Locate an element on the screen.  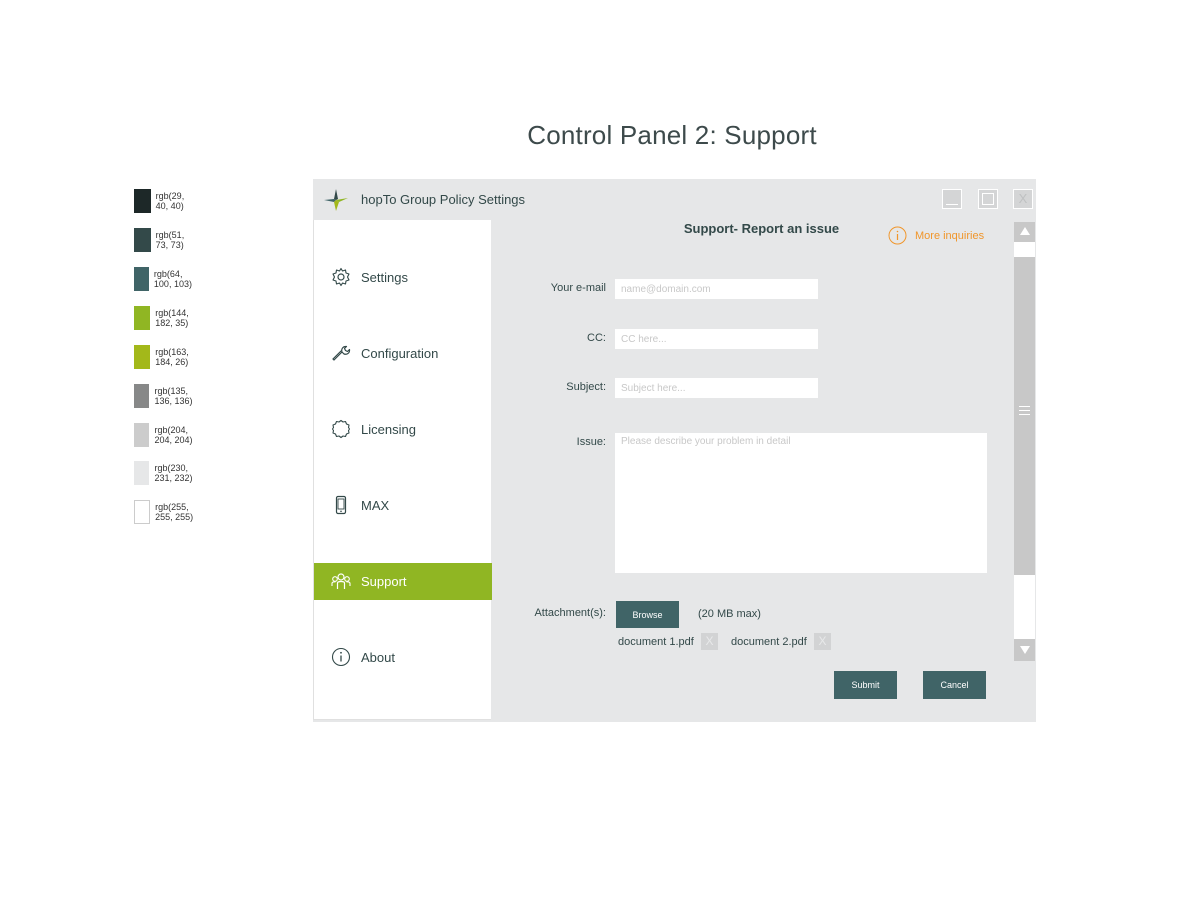
swatch: rgb(230, 231, 232) is located at coordinates (166, 473).